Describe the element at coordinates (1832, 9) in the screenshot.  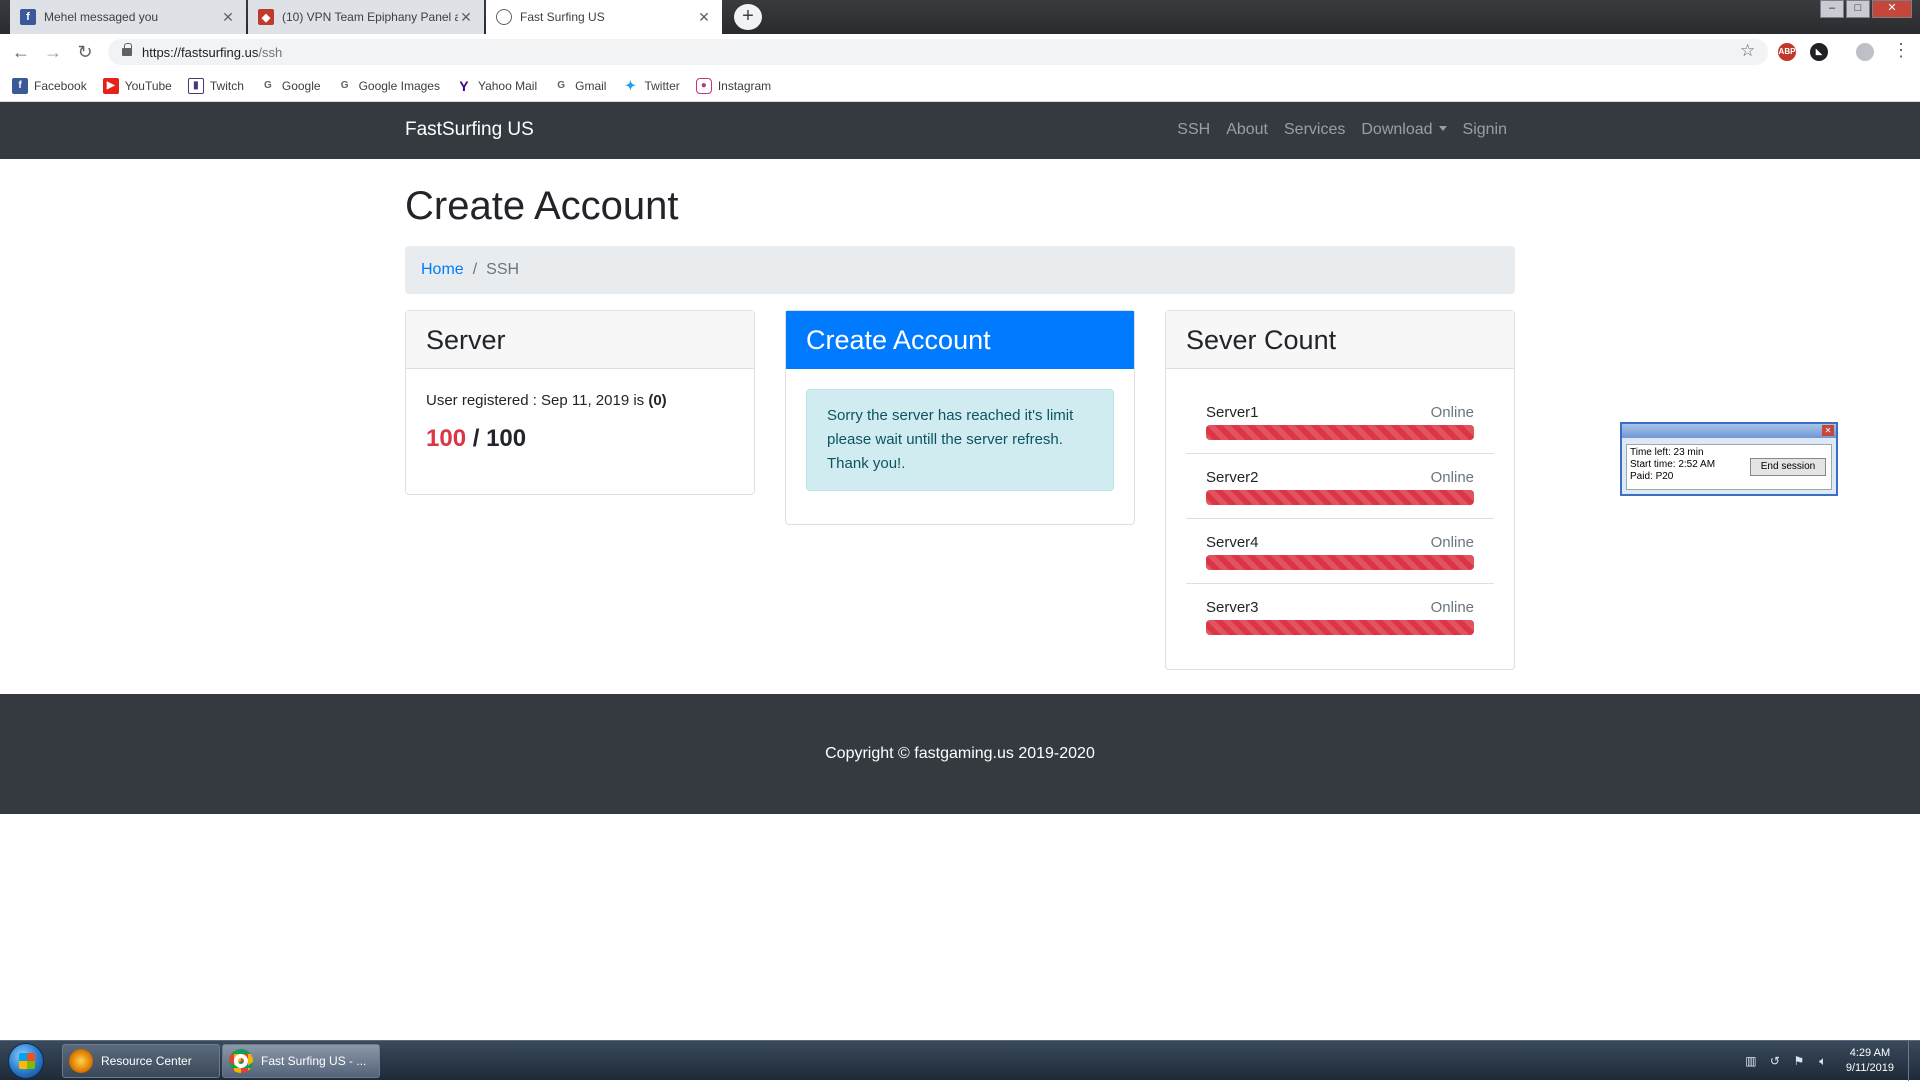
I see `minimize-button: –` at that location.